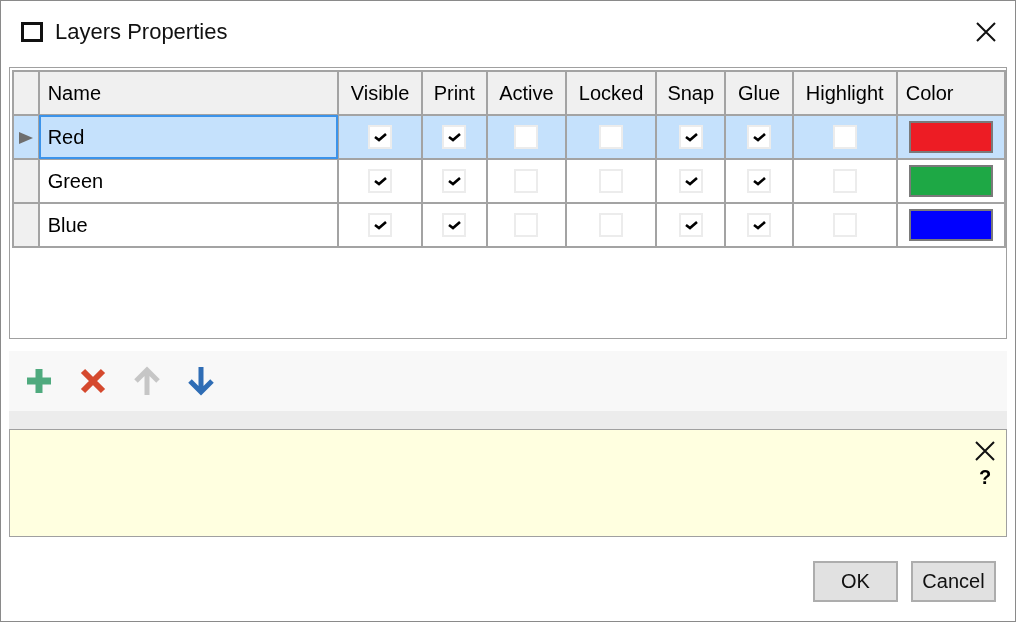 The image size is (1016, 622). Describe the element at coordinates (142, 32) in the screenshot. I see `window-title: Layers Properties` at that location.